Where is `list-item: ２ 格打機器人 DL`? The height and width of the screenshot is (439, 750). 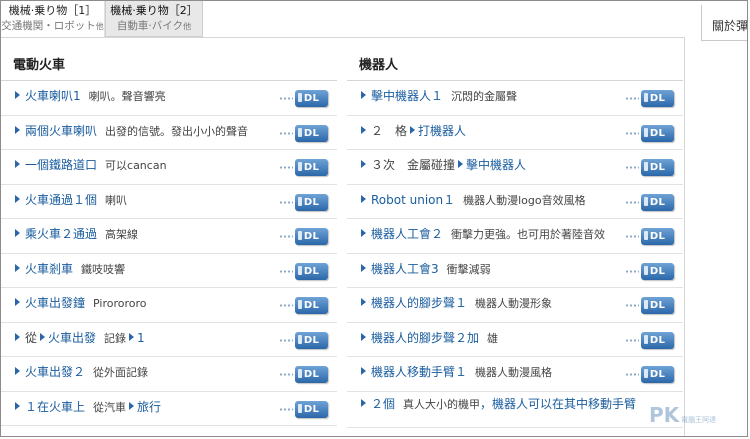
list-item: ２ 格打機器人 DL is located at coordinates (515, 133).